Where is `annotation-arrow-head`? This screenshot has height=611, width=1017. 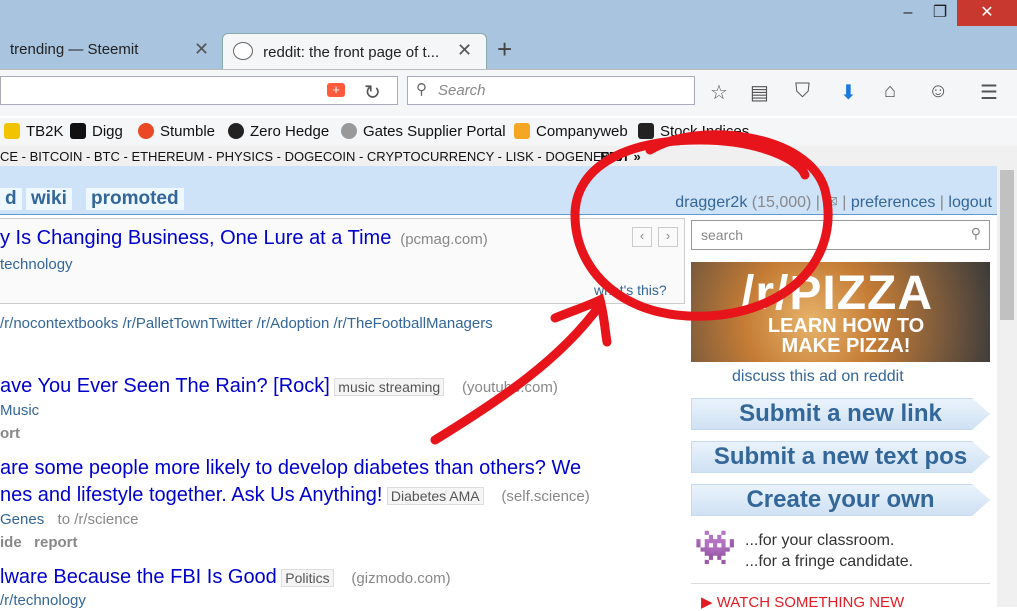 annotation-arrow-head is located at coordinates (581, 320).